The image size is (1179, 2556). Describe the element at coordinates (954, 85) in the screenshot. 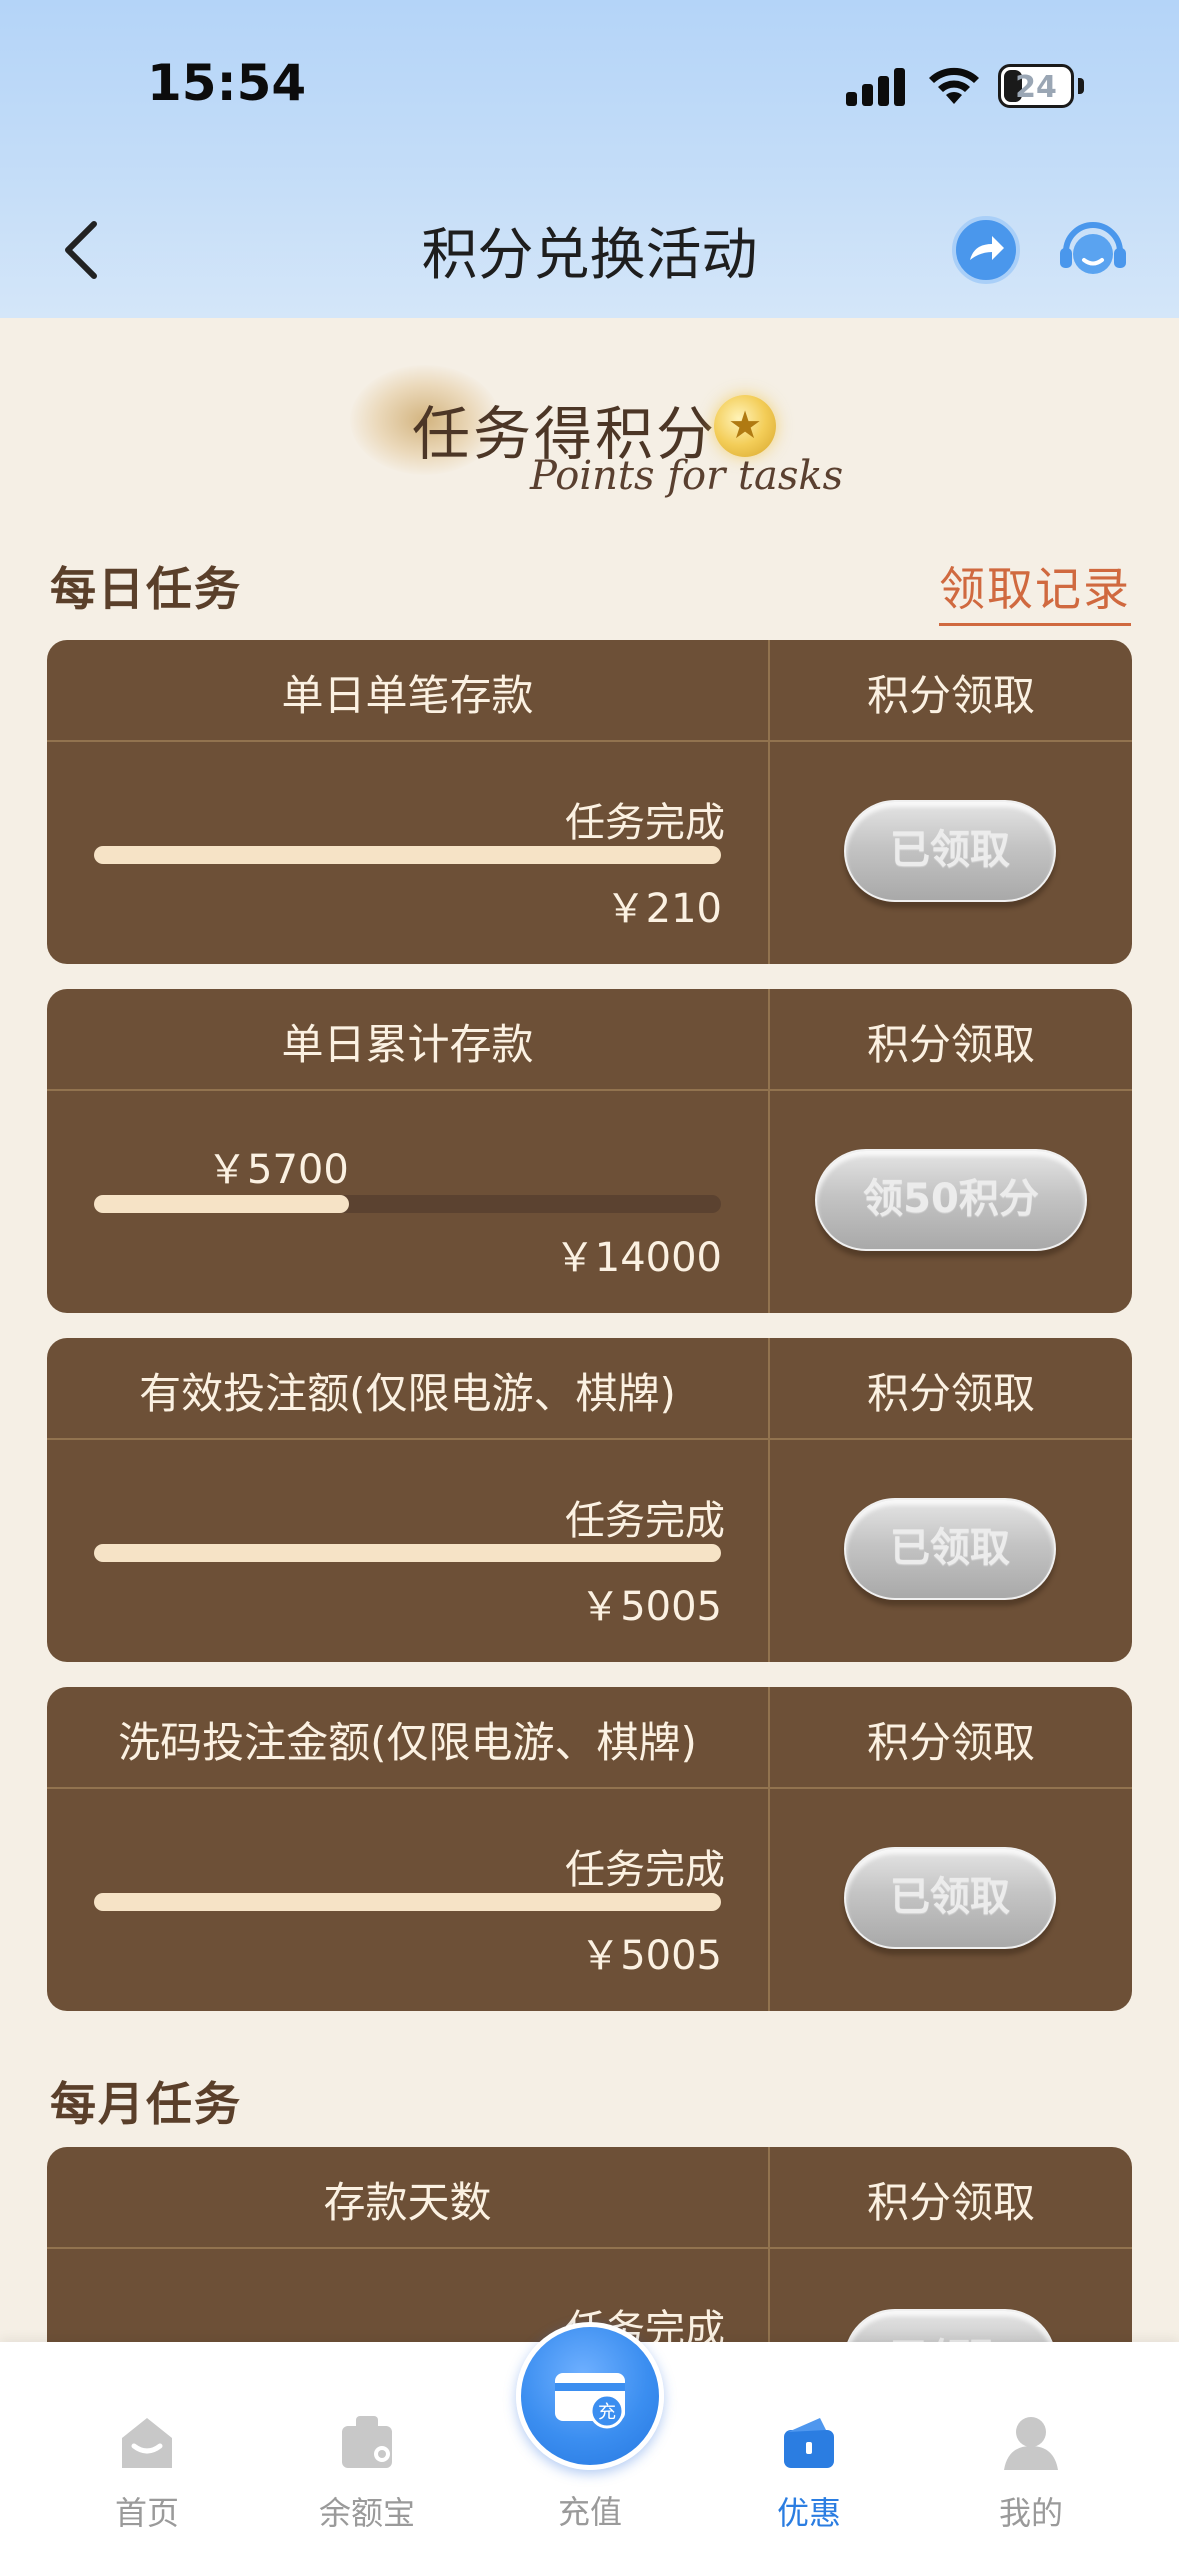

I see `wifi-icon` at that location.